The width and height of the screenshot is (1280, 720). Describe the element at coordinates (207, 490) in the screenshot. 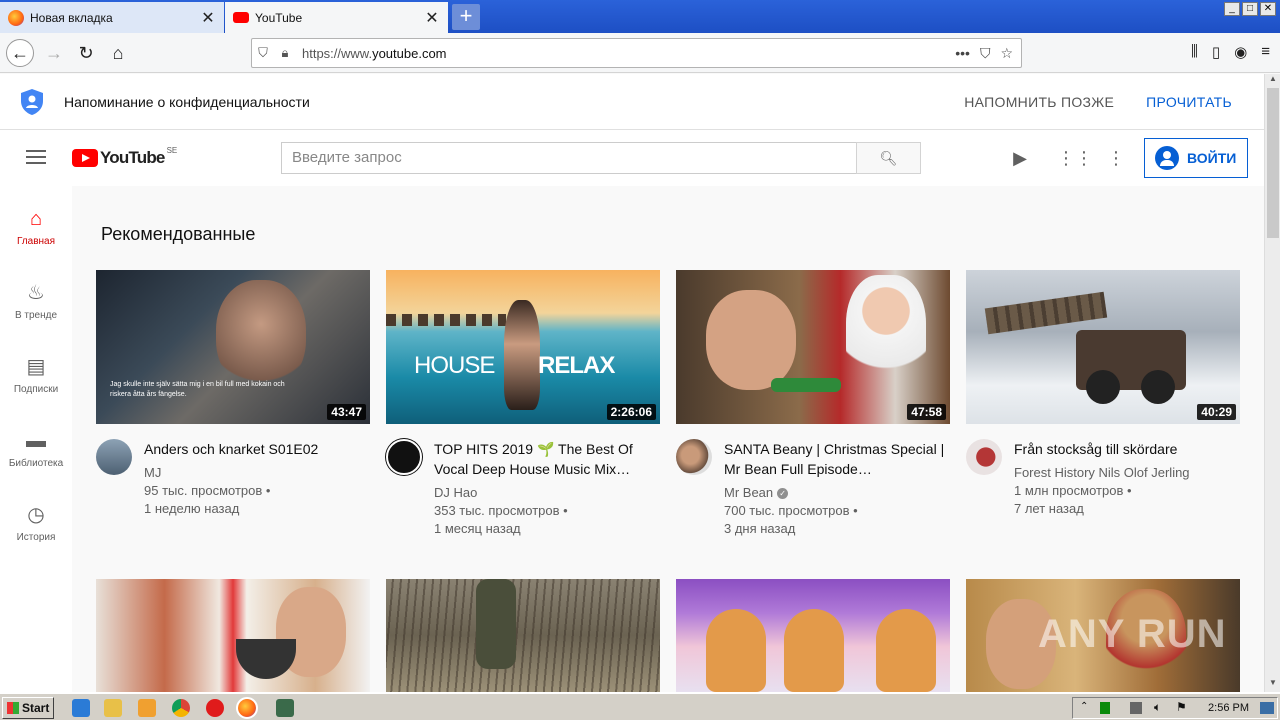

I see `view-count: 95 тыс. просмотров •` at that location.